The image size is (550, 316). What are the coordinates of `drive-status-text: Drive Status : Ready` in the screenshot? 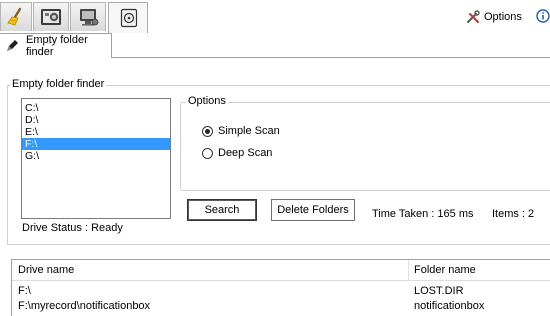 It's located at (72, 228).